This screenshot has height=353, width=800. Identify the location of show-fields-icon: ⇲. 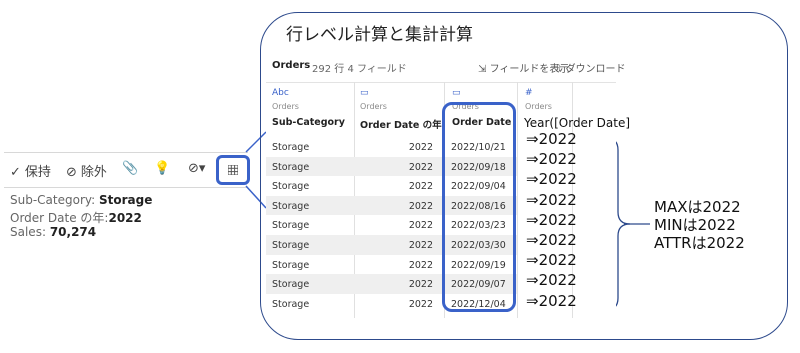
(484, 69).